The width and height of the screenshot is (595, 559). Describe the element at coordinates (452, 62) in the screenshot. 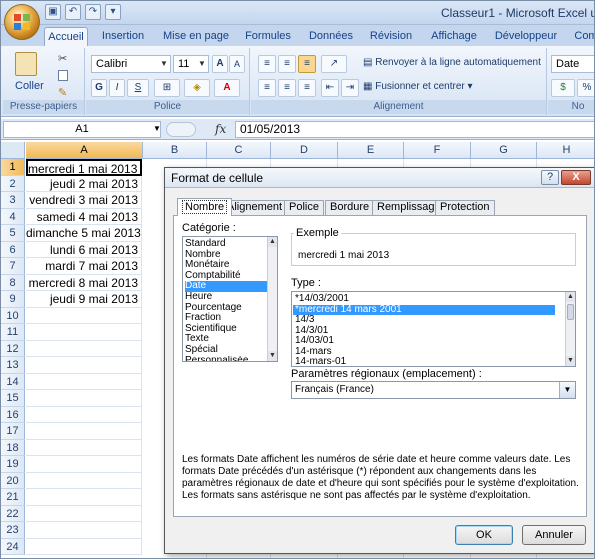

I see `wrap-text-button: ▤ Renvoyer à la ligne automatiquement` at that location.